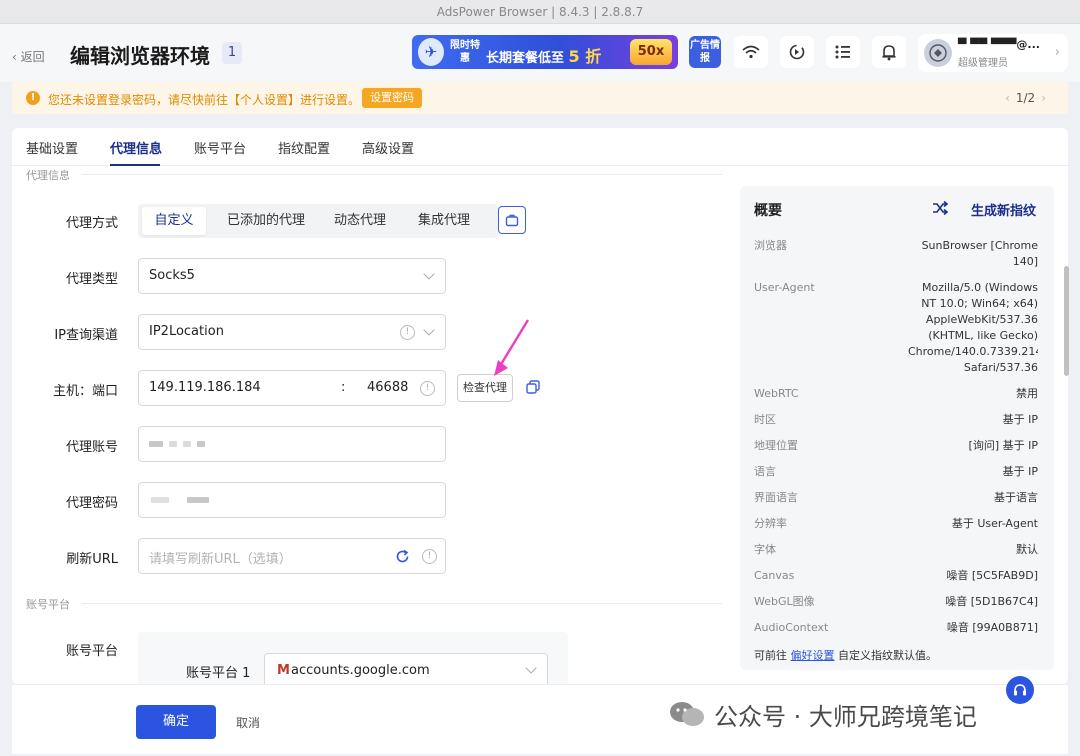 The image size is (1080, 756). What do you see at coordinates (48, 604) in the screenshot?
I see `section-label-platform: 账号平台` at bounding box center [48, 604].